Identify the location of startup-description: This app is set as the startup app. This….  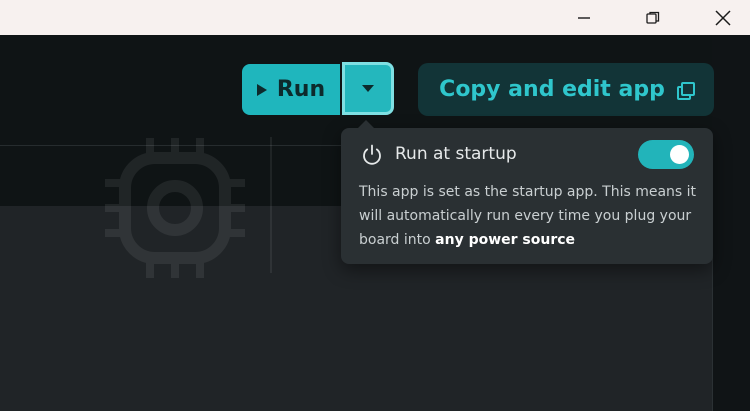
(531, 216).